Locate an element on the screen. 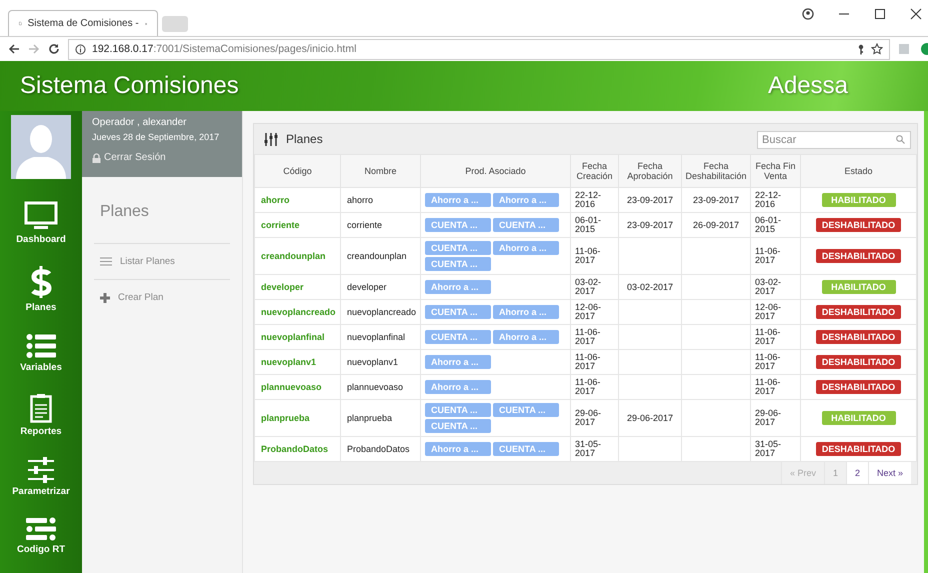 The height and width of the screenshot is (573, 928). nav-item: Planes is located at coordinates (41, 289).